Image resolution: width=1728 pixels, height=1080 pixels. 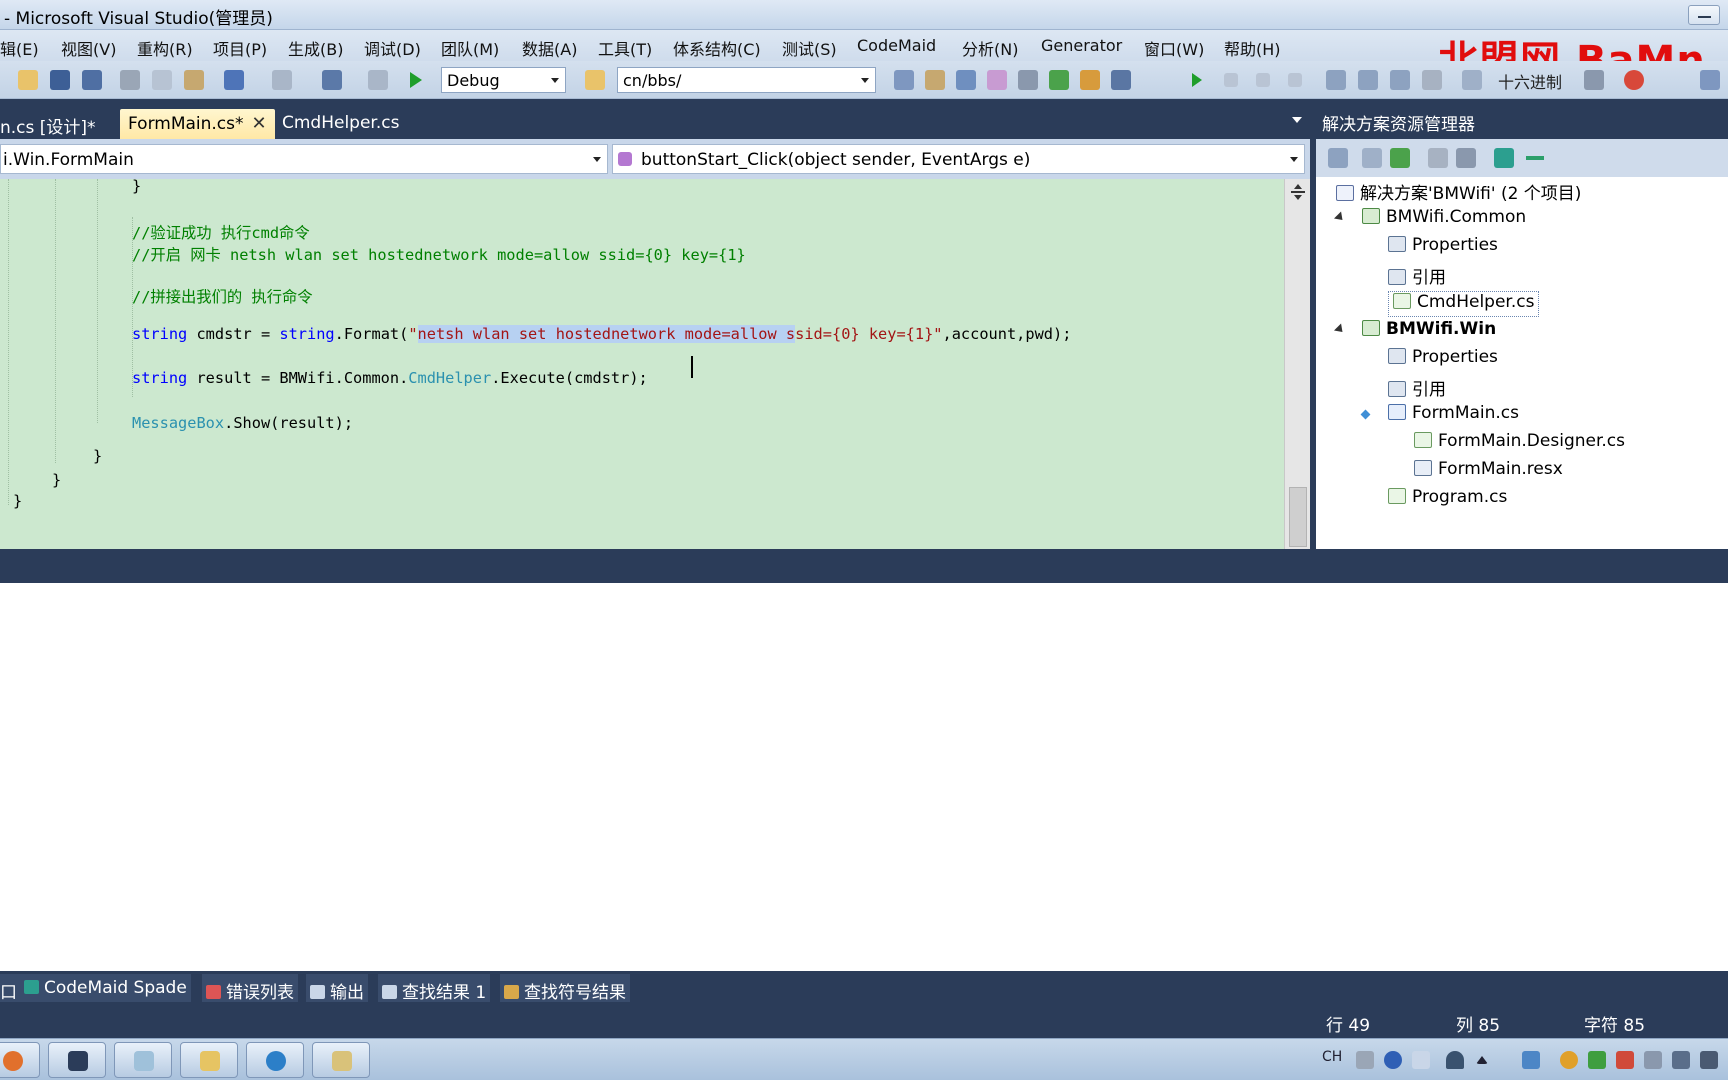 I want to click on minimize-icon, so click(x=1535, y=158).